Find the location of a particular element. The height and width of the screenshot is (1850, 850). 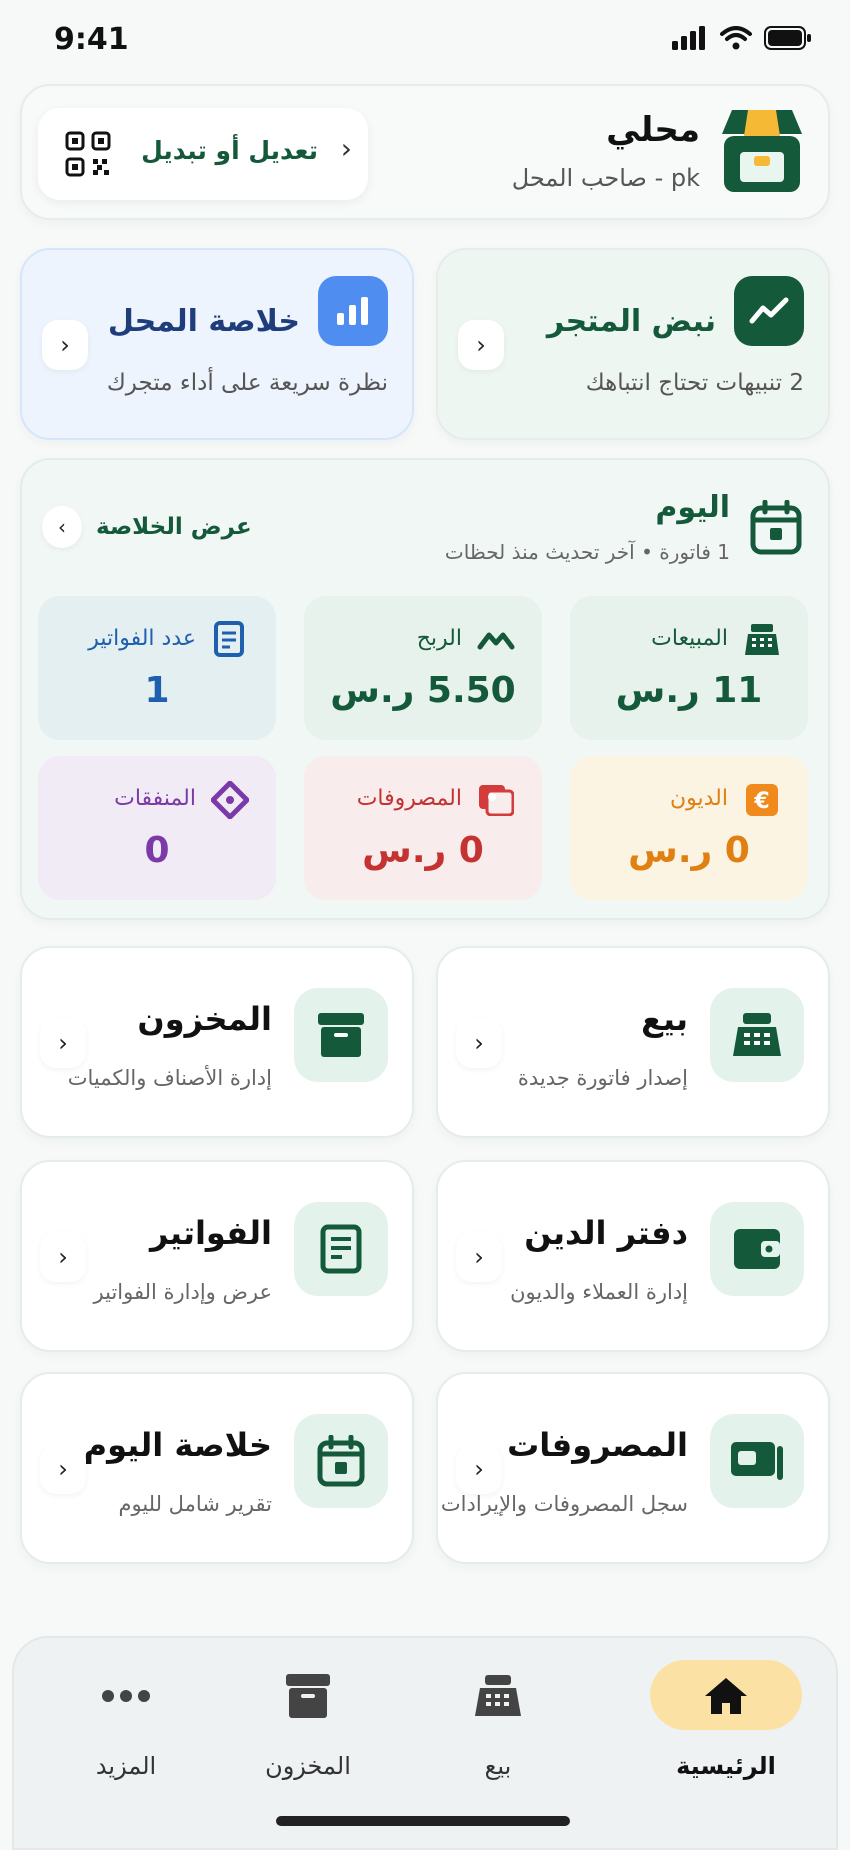

view-summary-button: ‹ عرض الخلاصة is located at coordinates (147, 527).